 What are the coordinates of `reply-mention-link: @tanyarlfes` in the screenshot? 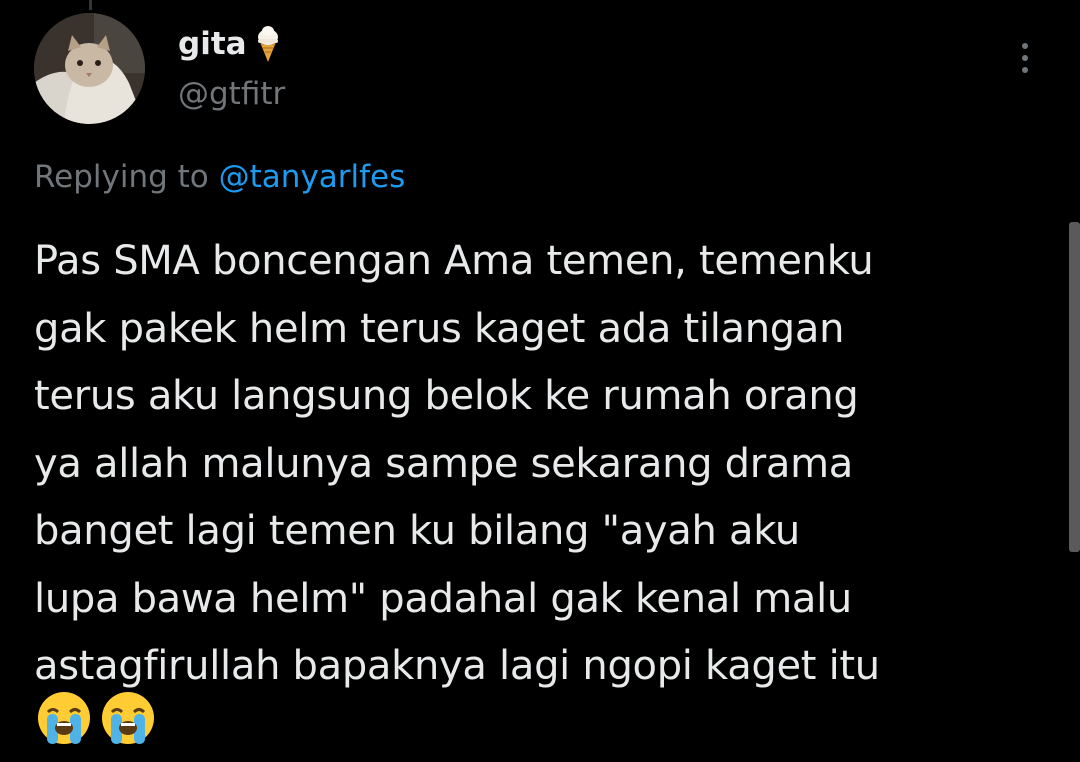 It's located at (312, 177).